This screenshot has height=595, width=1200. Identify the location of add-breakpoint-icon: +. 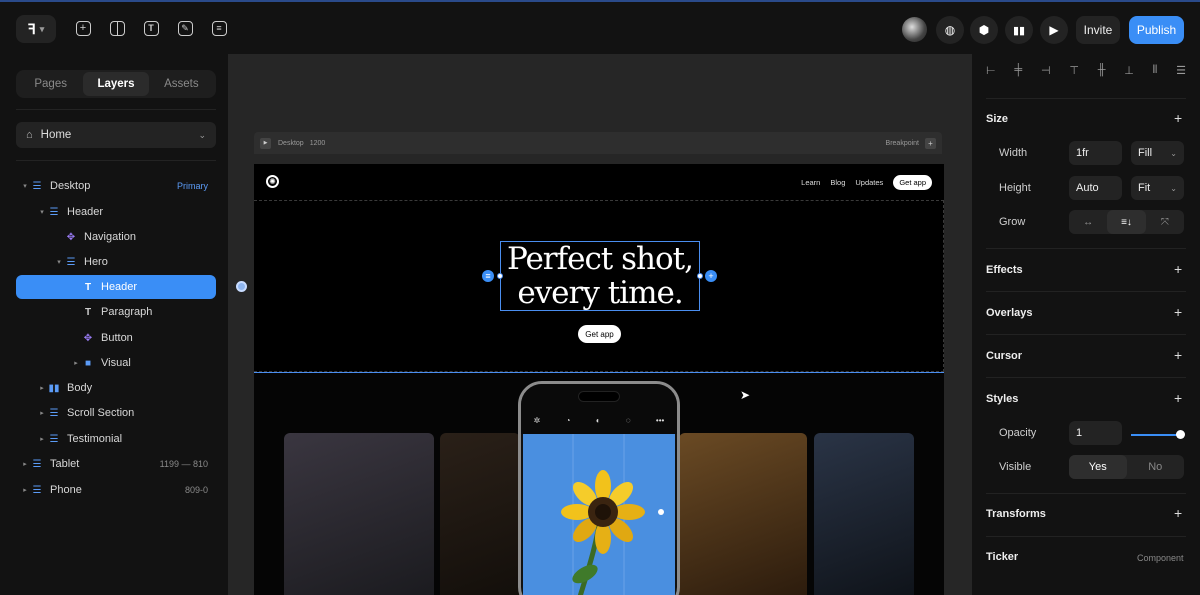
(930, 143).